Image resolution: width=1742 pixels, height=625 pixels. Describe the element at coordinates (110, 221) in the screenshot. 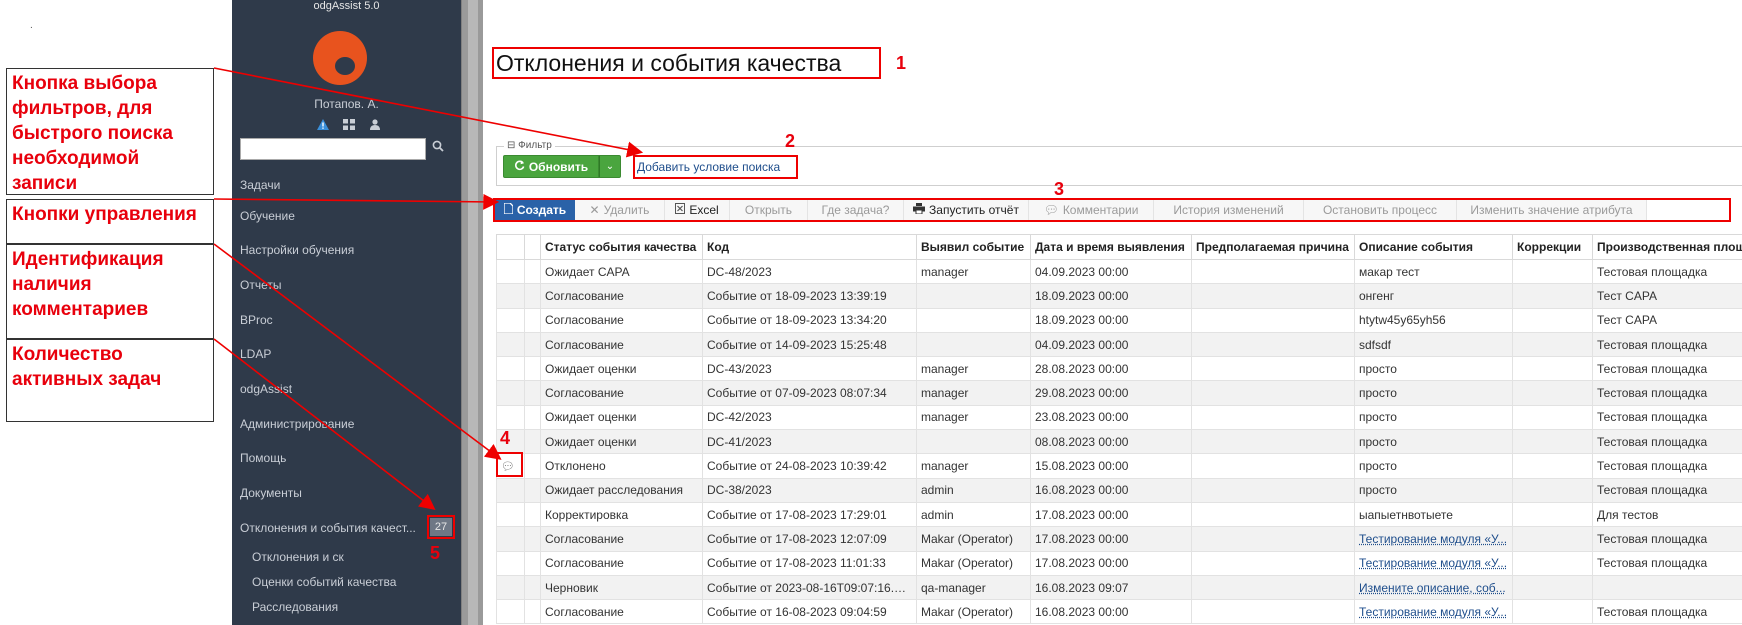

I see `annotation-controls: Кнопки управления` at that location.